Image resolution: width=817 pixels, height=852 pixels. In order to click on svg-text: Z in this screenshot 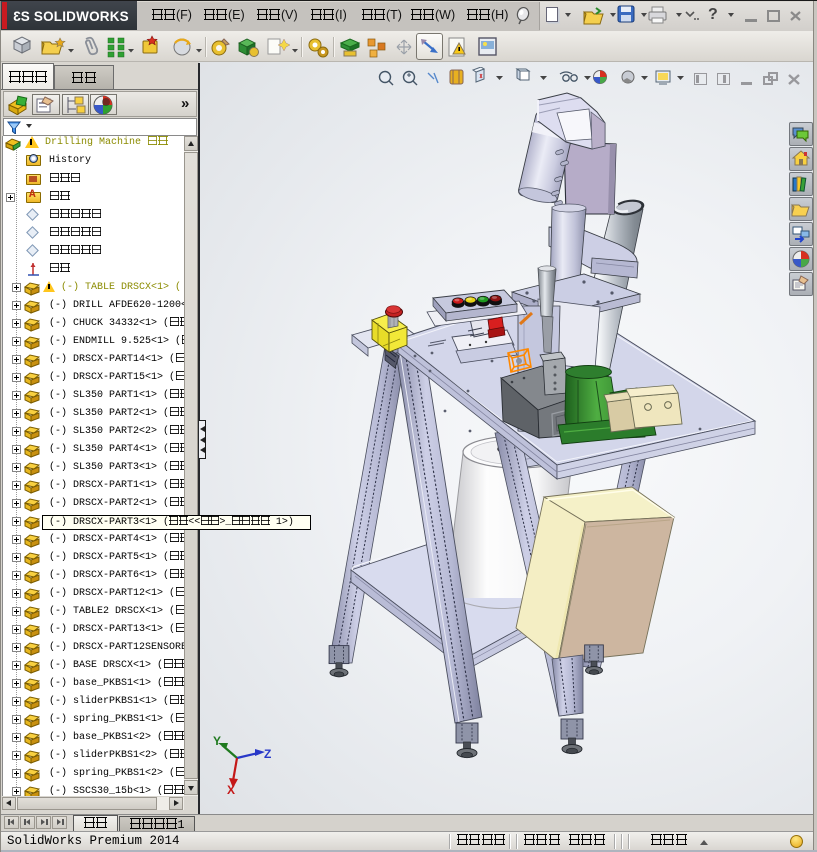, I will do `click(267, 754)`.